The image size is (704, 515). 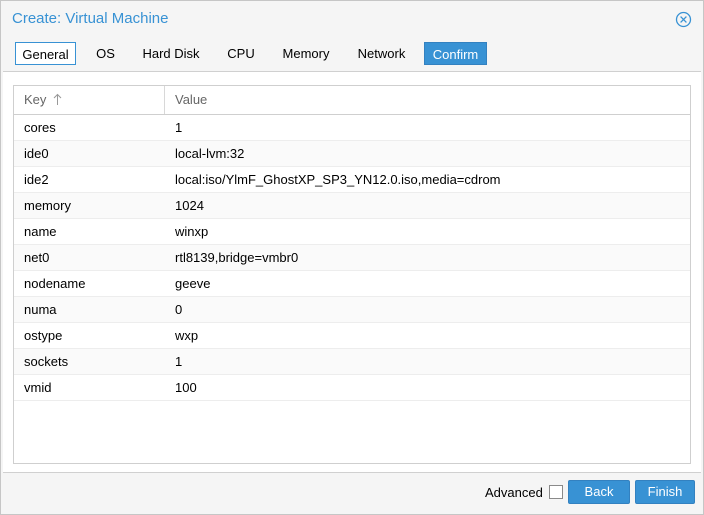 I want to click on grid-header: Key Value, so click(x=352, y=100).